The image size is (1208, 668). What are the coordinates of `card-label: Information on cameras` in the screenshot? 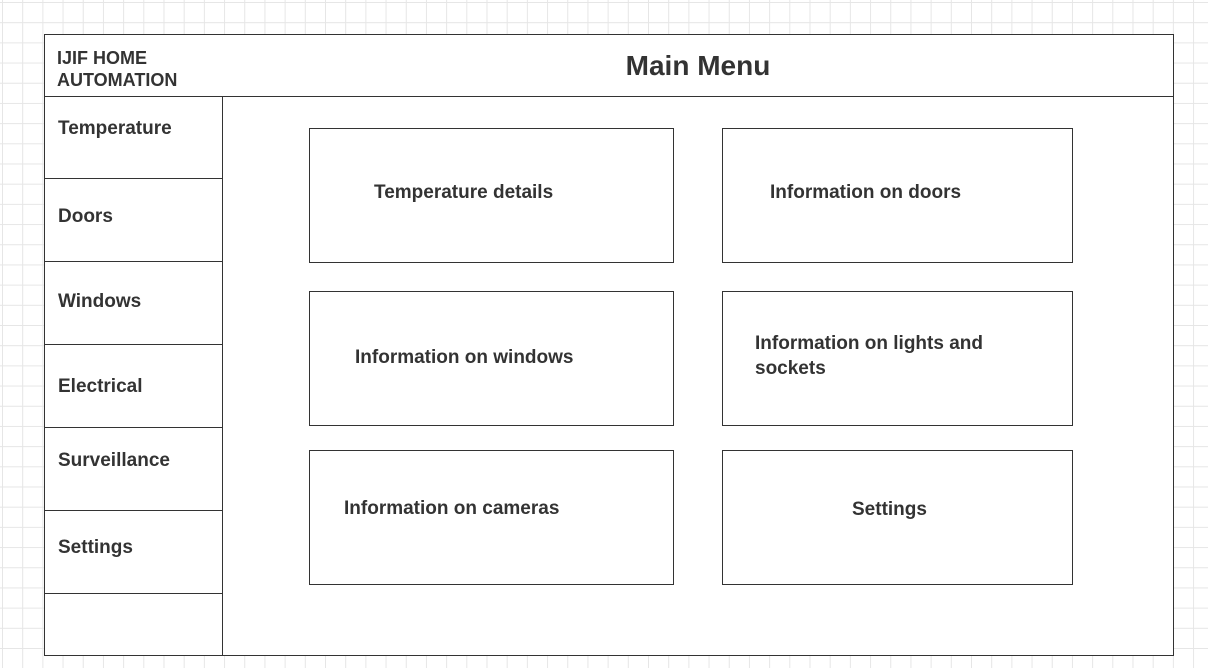 It's located at (452, 508).